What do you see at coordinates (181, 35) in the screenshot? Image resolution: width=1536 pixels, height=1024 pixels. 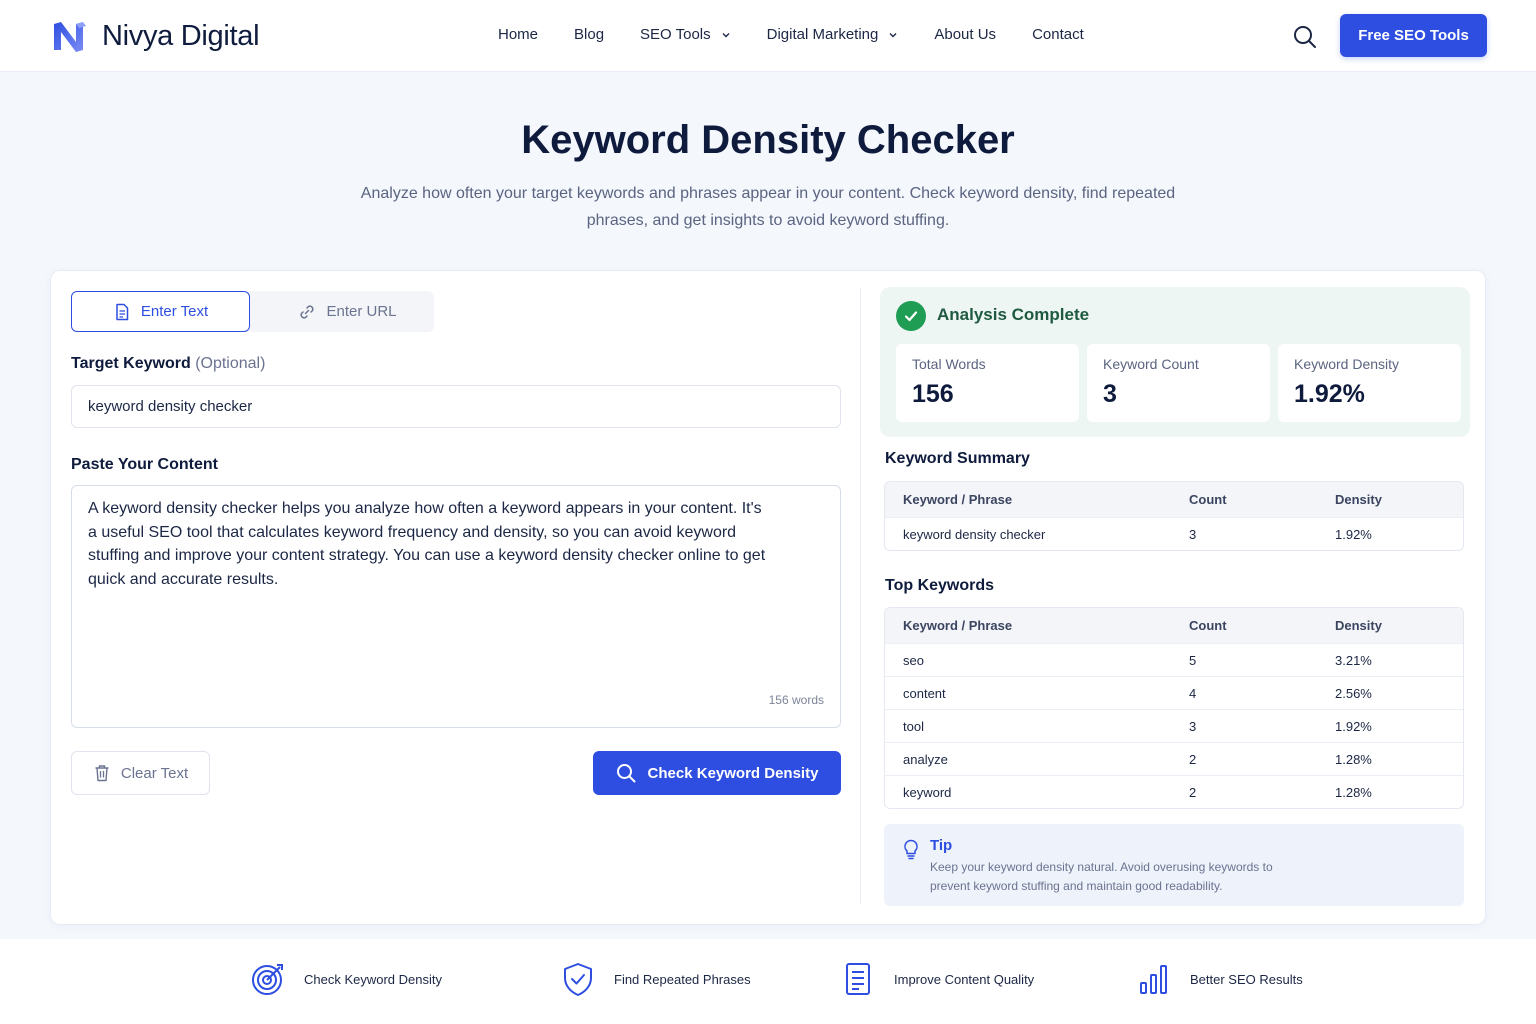 I see `brand-name: Nivya Digital` at bounding box center [181, 35].